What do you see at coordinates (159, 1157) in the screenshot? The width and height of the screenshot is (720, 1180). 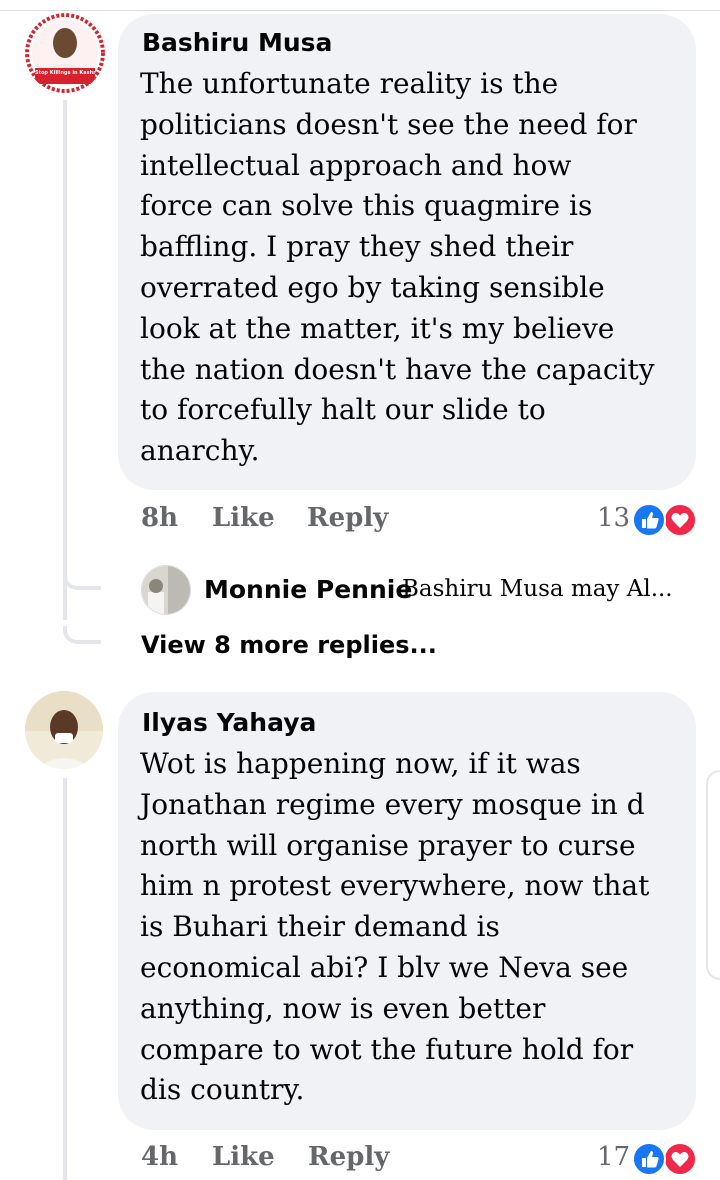 I see `comment-time: 4h` at bounding box center [159, 1157].